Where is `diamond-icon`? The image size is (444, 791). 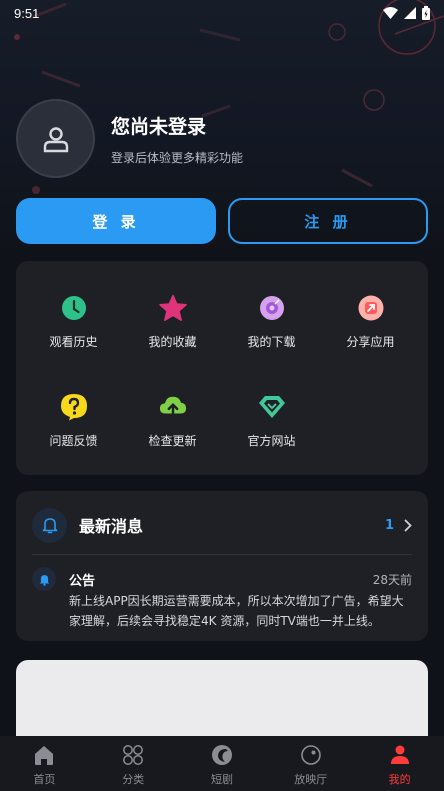
diamond-icon is located at coordinates (271, 407).